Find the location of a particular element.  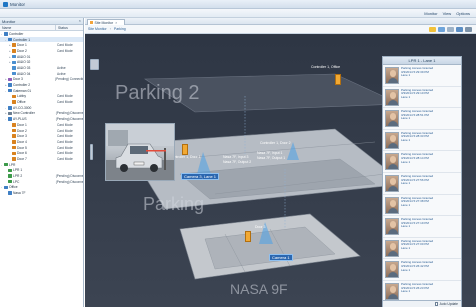

tree-row-label: Nasa 7F is located at coordinates (19, 193).